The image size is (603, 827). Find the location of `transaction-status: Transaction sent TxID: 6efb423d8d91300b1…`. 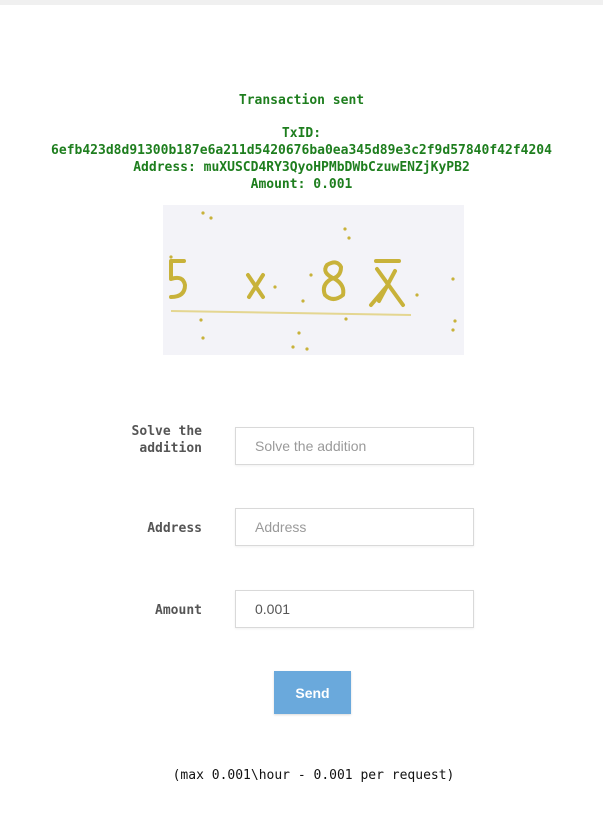

transaction-status: Transaction sent TxID: 6efb423d8d91300b1… is located at coordinates (301, 142).